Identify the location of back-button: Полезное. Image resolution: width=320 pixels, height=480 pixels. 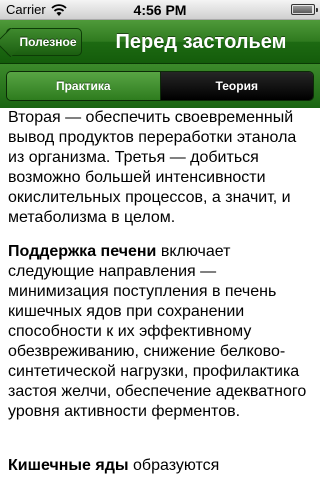
(41, 42).